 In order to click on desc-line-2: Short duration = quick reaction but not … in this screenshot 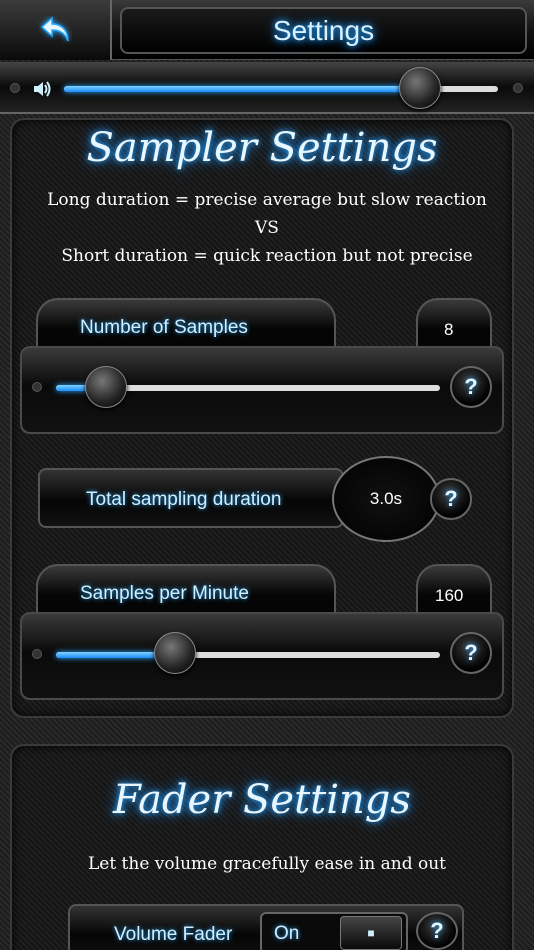, I will do `click(267, 256)`.